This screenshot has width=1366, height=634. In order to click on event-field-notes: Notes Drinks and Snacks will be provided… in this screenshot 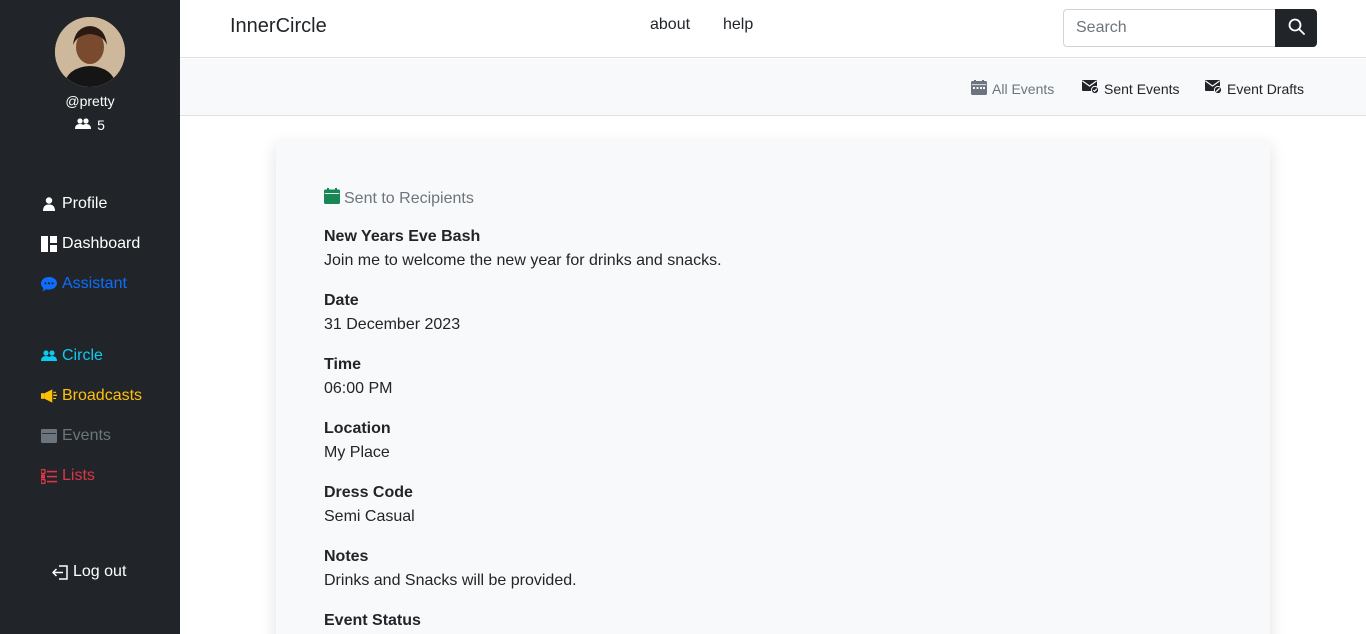, I will do `click(450, 569)`.